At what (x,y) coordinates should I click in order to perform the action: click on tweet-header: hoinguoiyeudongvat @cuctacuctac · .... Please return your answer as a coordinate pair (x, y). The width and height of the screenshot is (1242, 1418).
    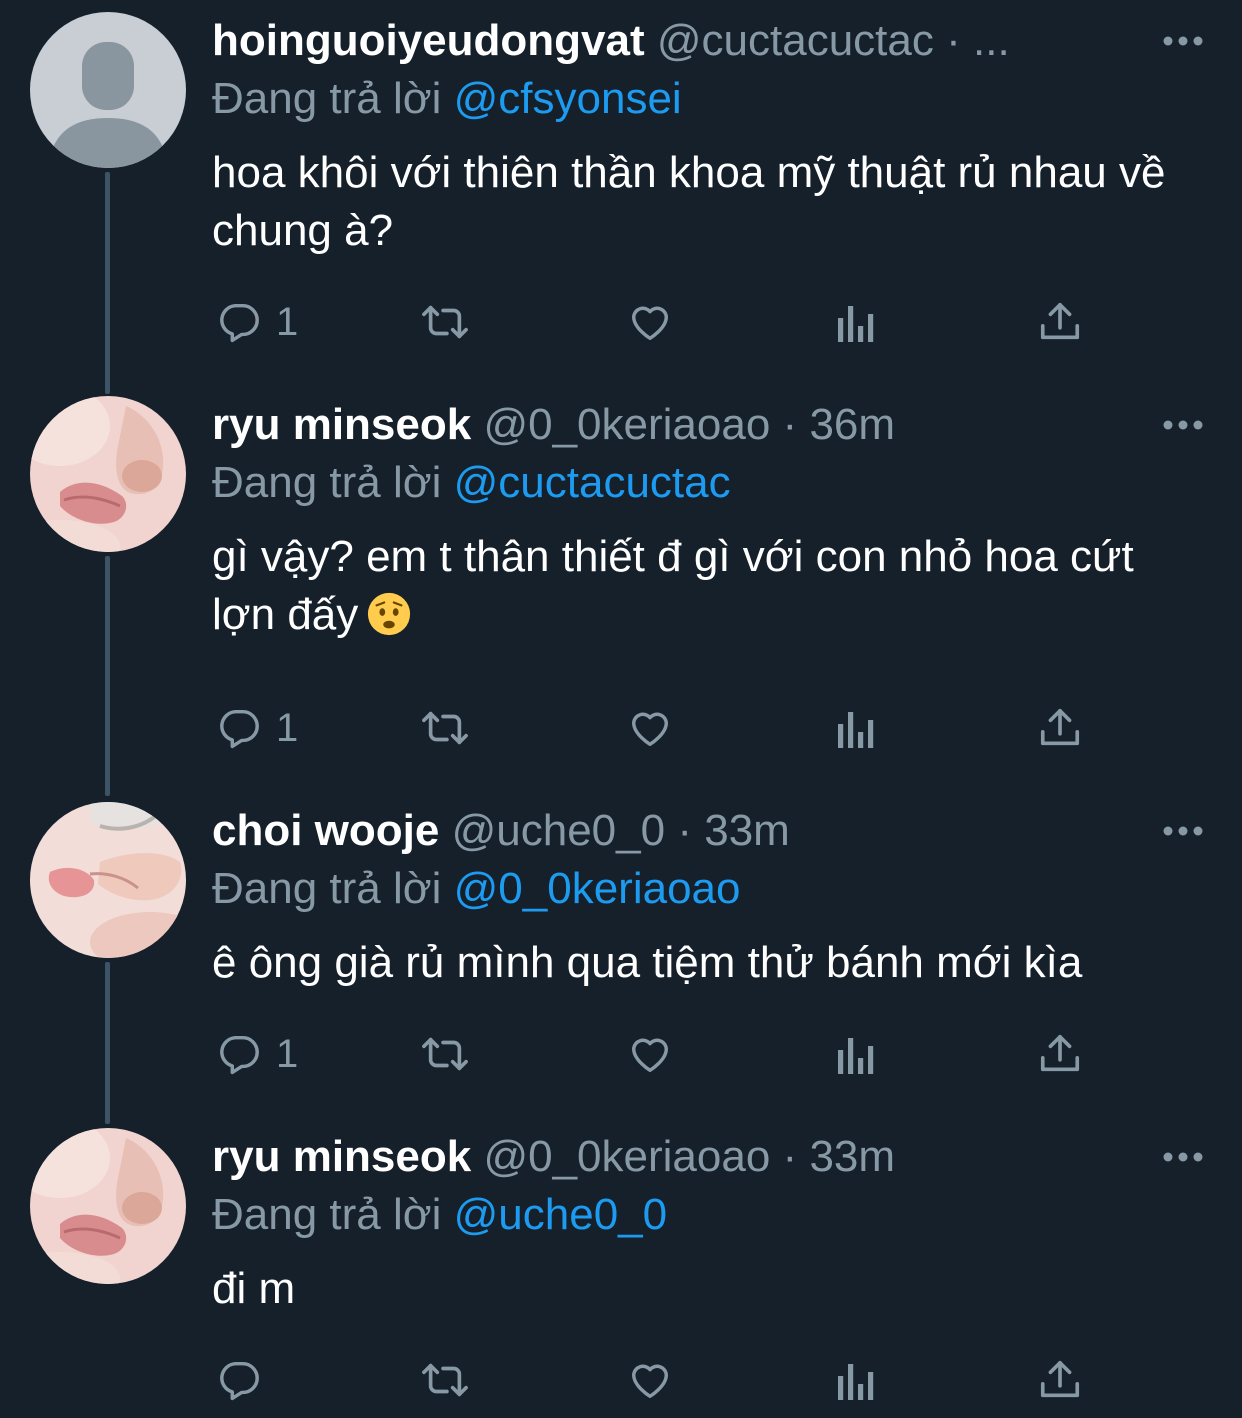
    Looking at the image, I should click on (712, 41).